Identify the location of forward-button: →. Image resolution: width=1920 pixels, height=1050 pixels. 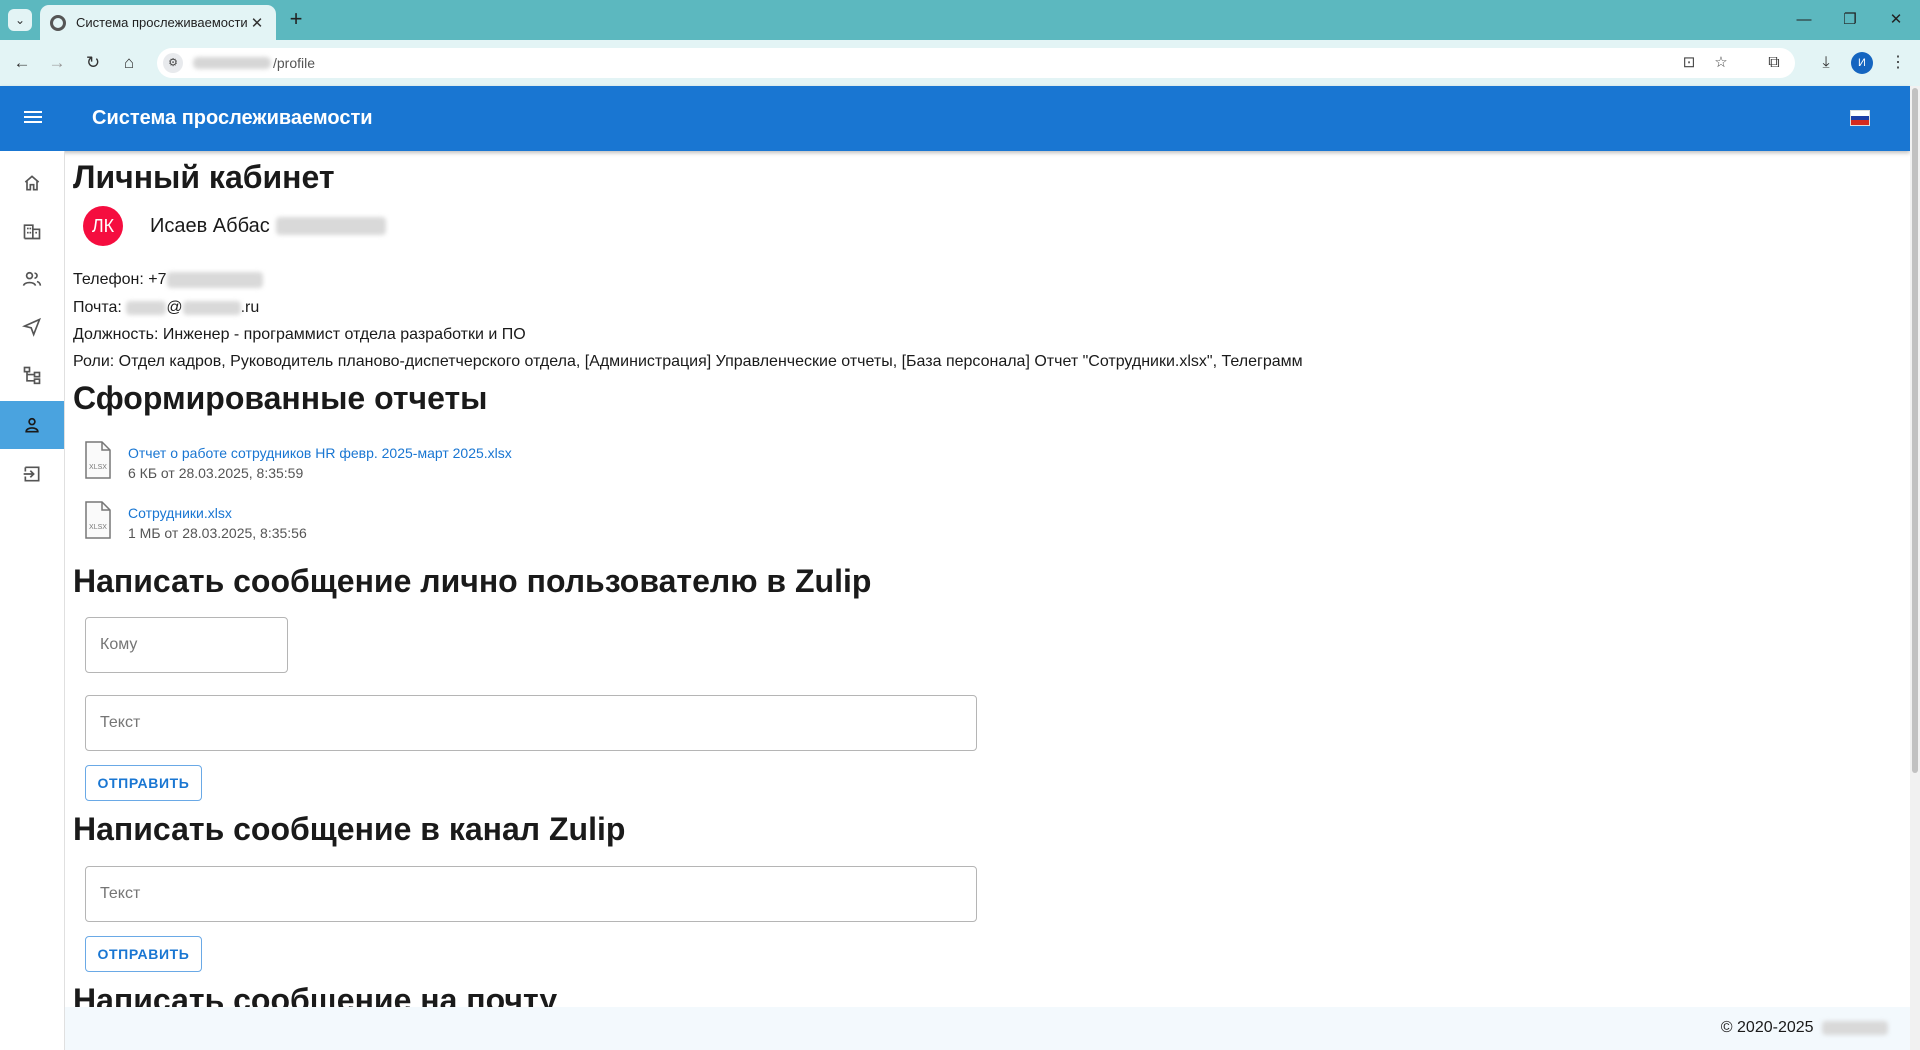
(57, 63).